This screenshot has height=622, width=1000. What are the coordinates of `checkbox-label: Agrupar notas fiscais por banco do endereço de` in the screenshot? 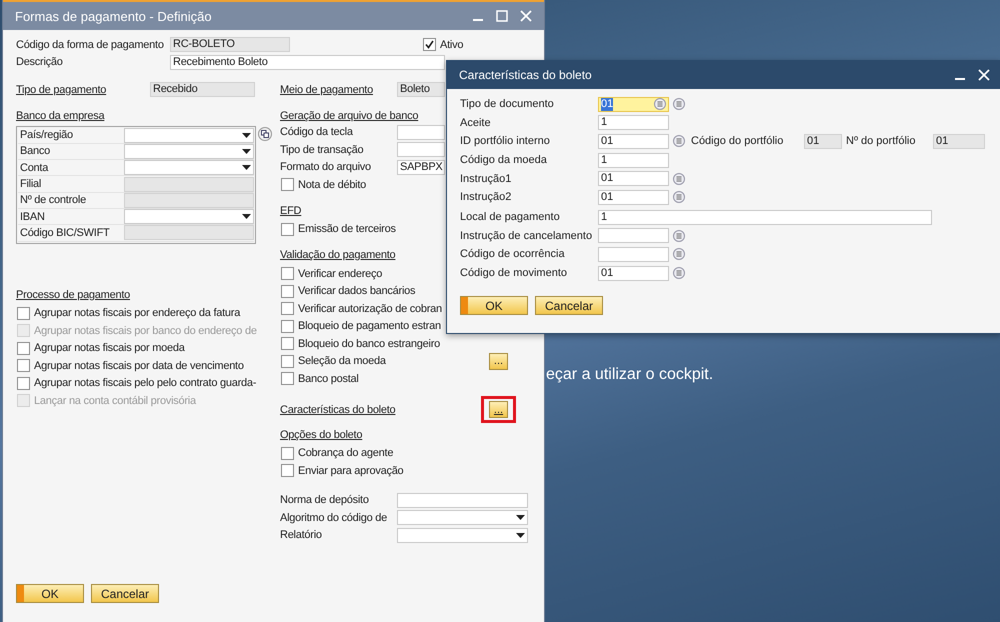 It's located at (145, 330).